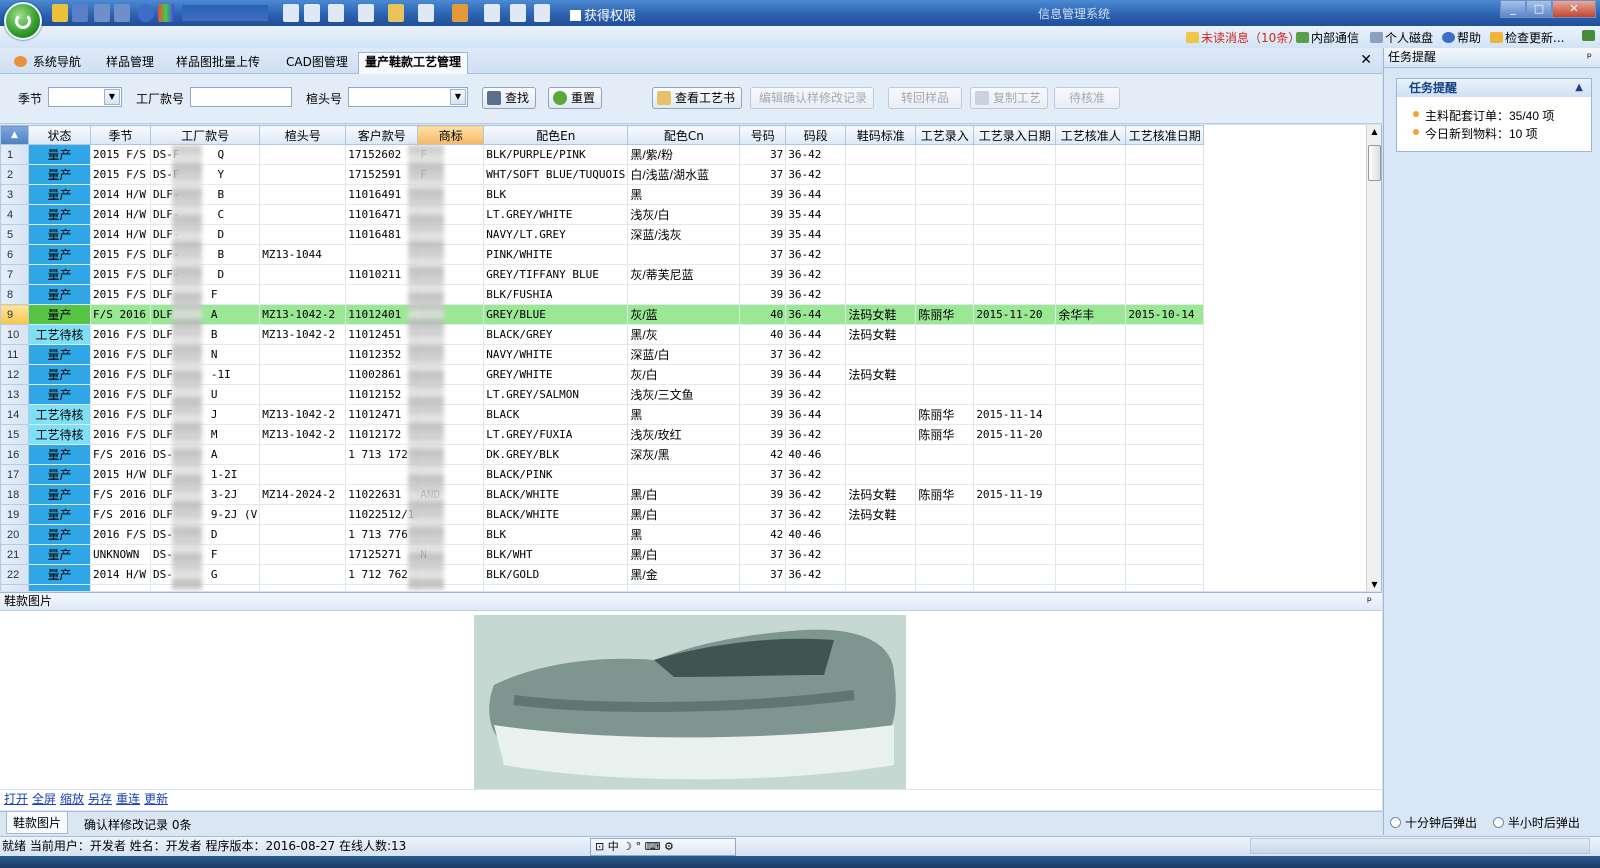  I want to click on edit-confirm-button: 编辑确认样修改记录, so click(812, 98).